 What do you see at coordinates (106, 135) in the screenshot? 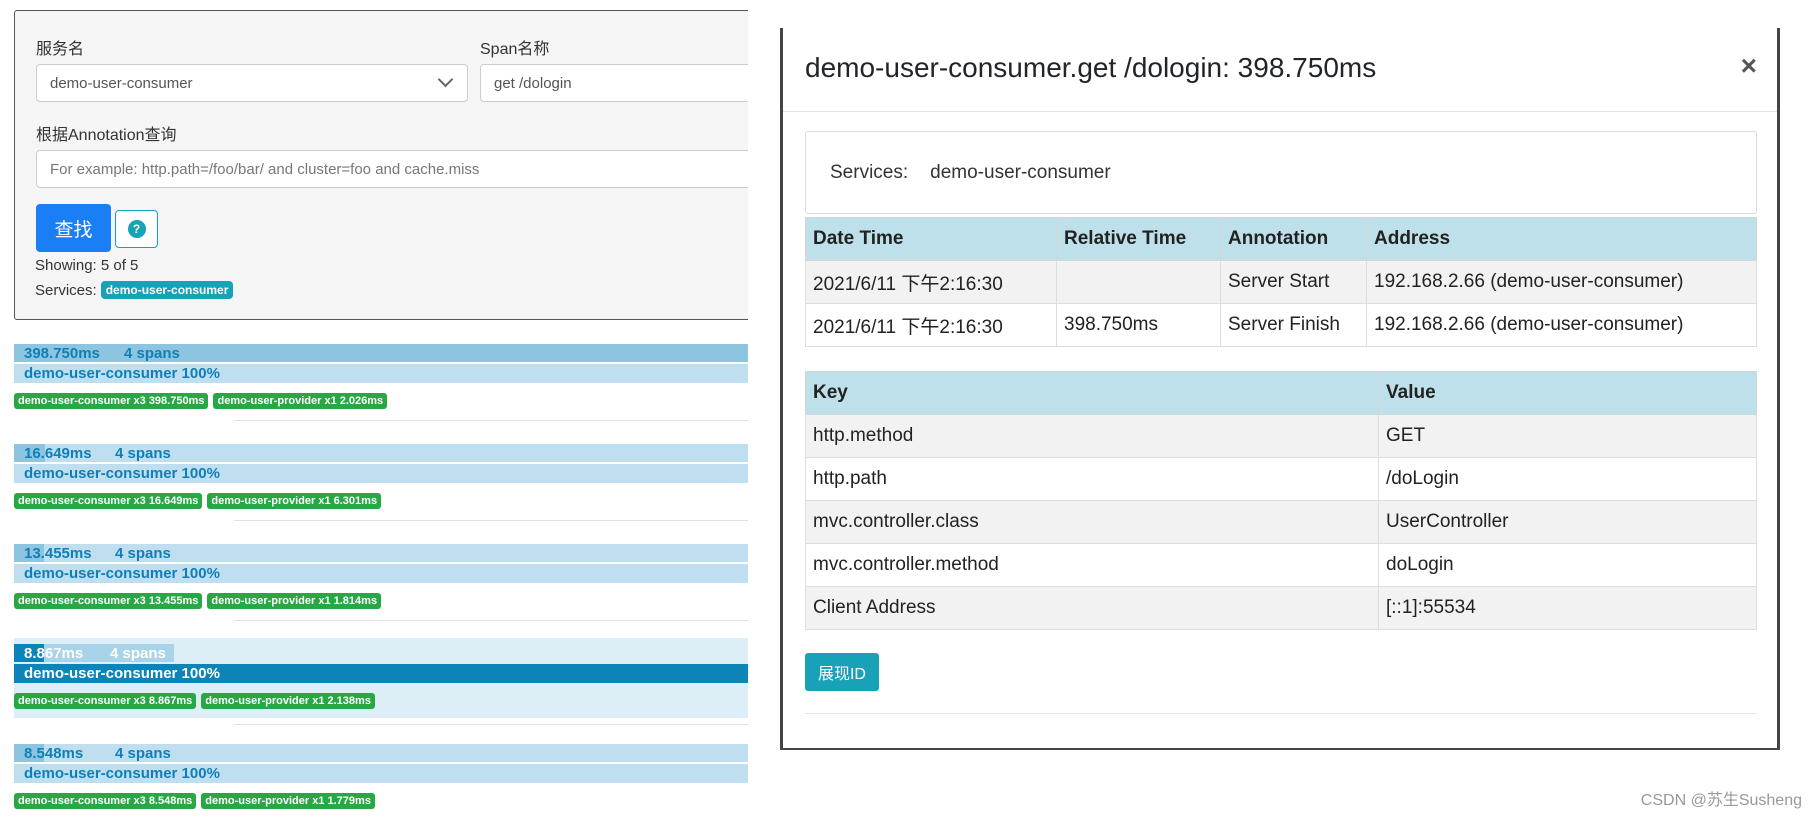
I see `annotation-query-label: 根据Annotation查询` at bounding box center [106, 135].